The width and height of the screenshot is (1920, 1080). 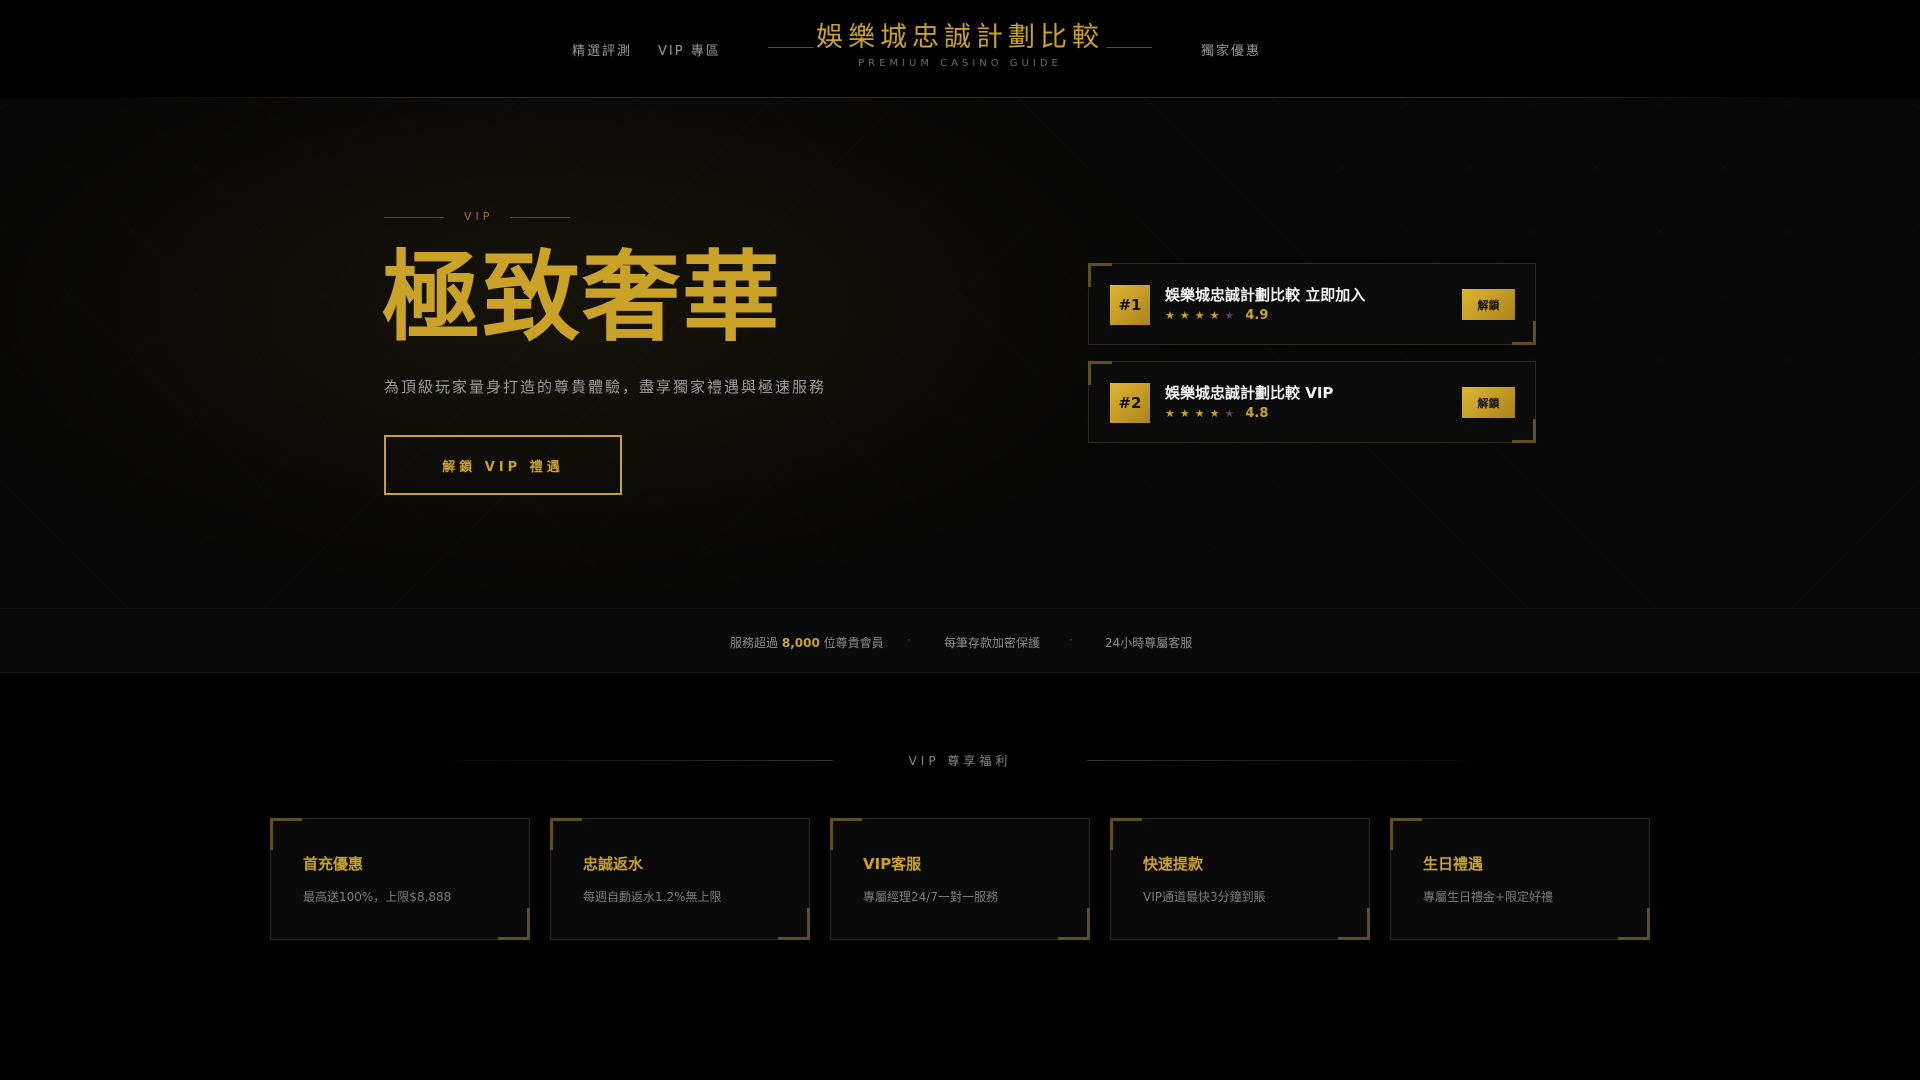 What do you see at coordinates (1520, 879) in the screenshot?
I see `benefit-card-birthday: 生日禮遇 專屬生日禮金+限定好禮` at bounding box center [1520, 879].